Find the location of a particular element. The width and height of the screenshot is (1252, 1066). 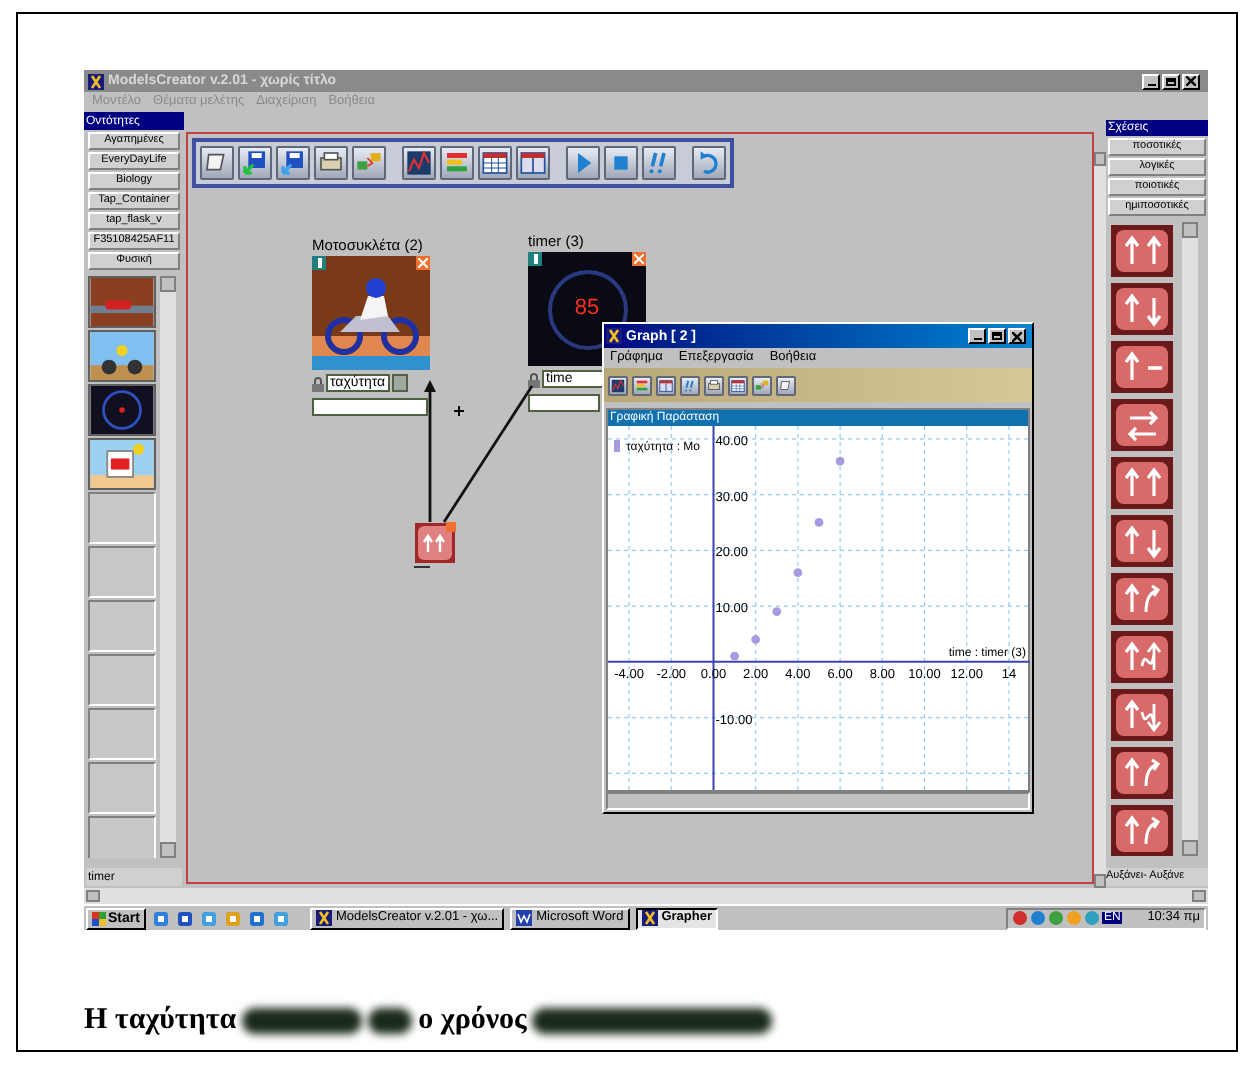

exclamation-marks-icon is located at coordinates (690, 385).